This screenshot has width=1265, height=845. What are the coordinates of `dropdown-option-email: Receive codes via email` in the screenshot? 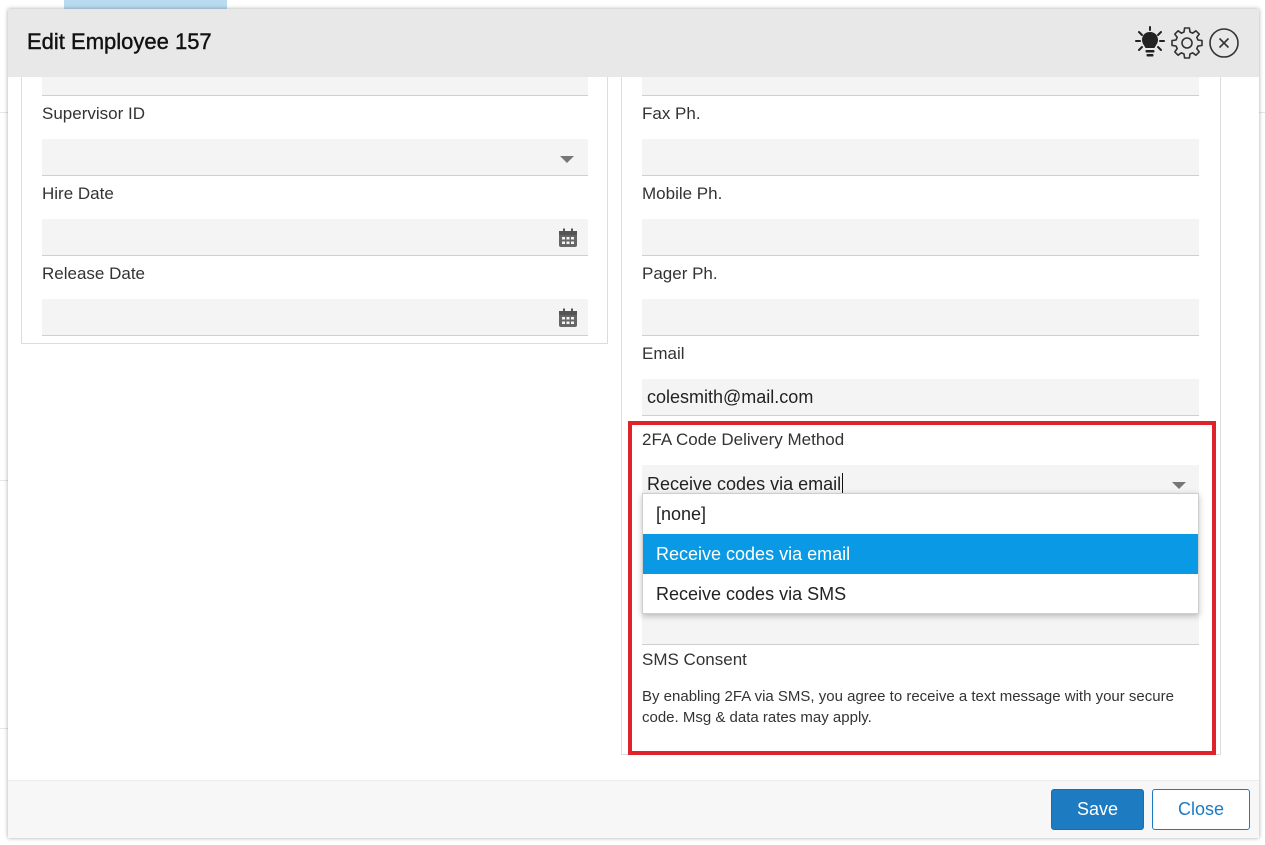 It's located at (920, 554).